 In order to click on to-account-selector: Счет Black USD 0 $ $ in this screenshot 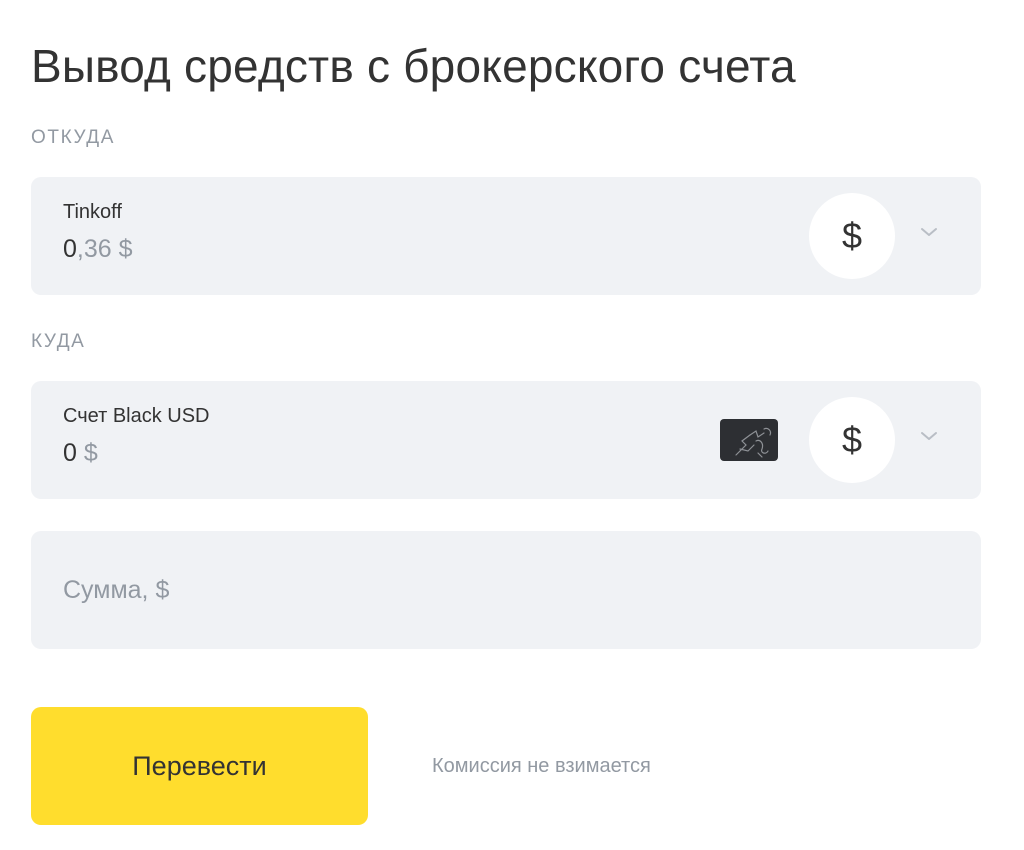, I will do `click(506, 440)`.